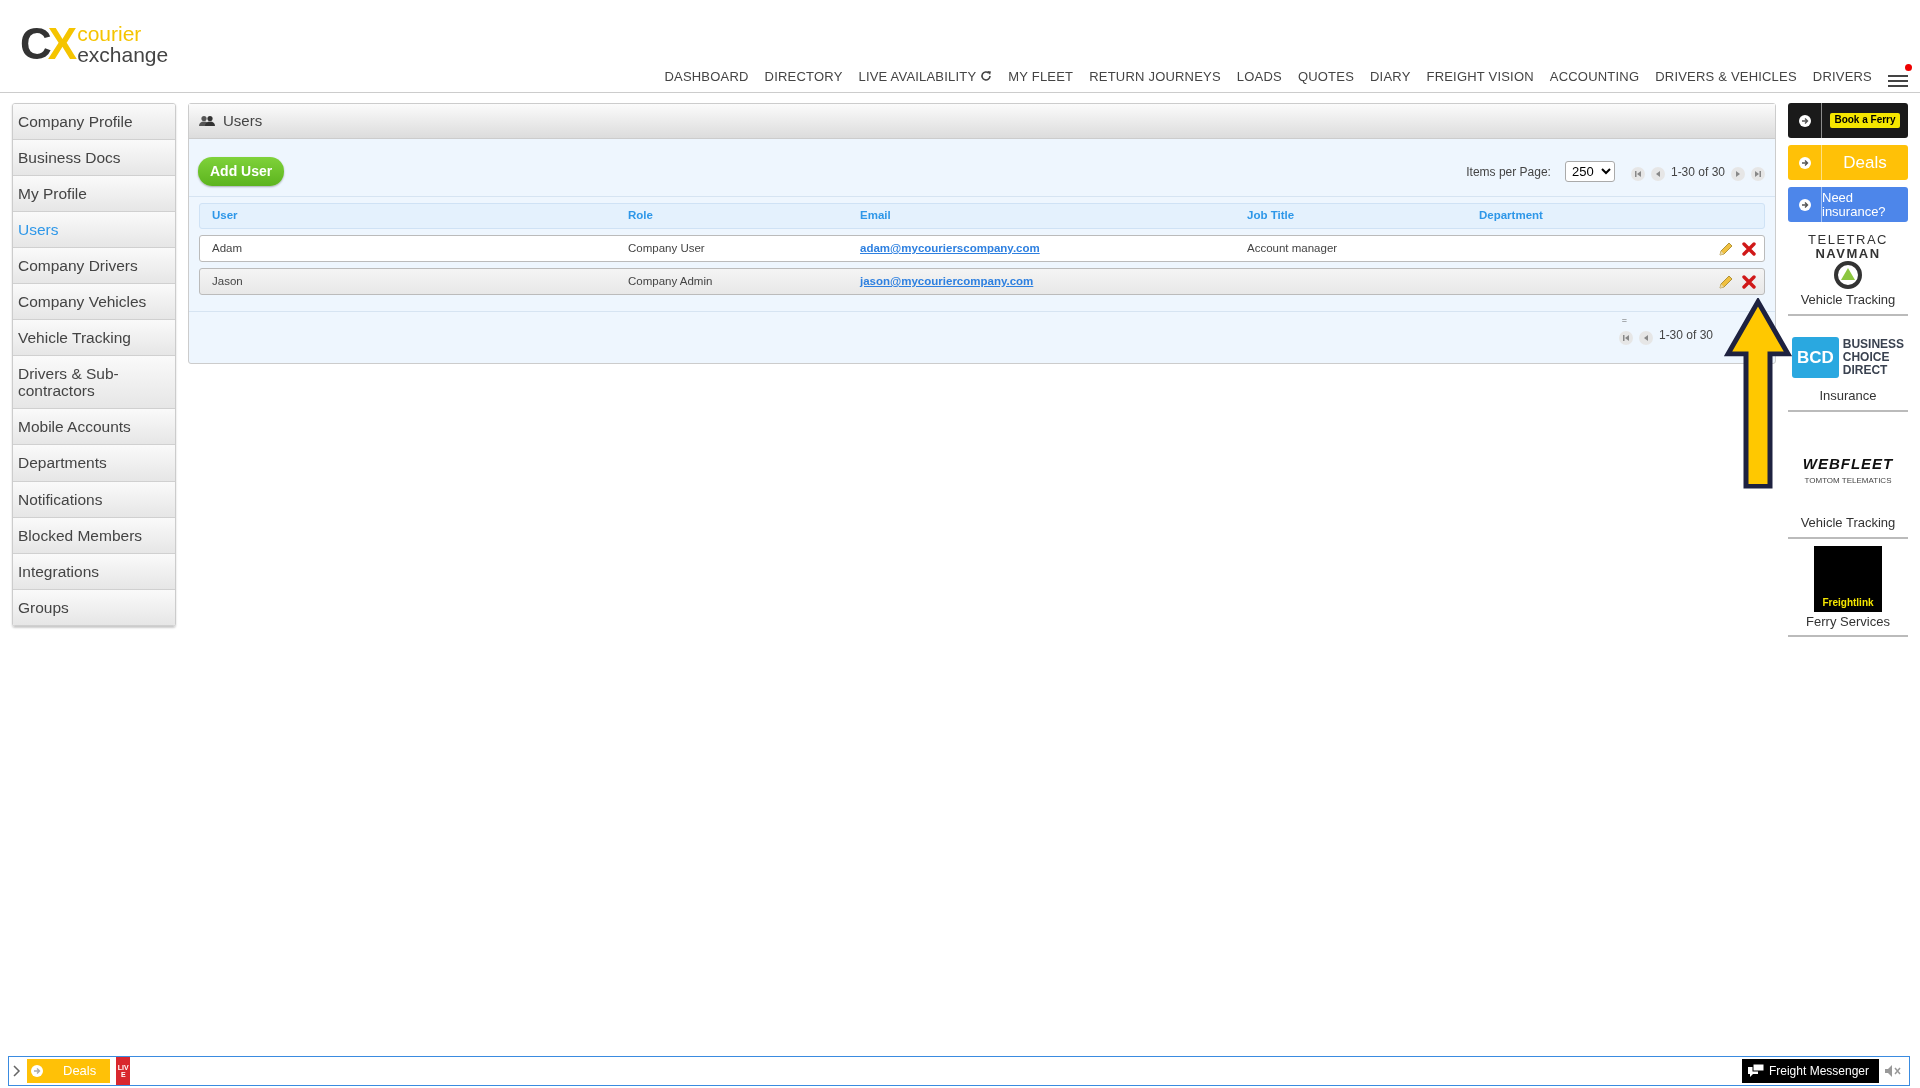 The height and width of the screenshot is (1088, 1920). I want to click on logo-text: exchange, so click(123, 54).